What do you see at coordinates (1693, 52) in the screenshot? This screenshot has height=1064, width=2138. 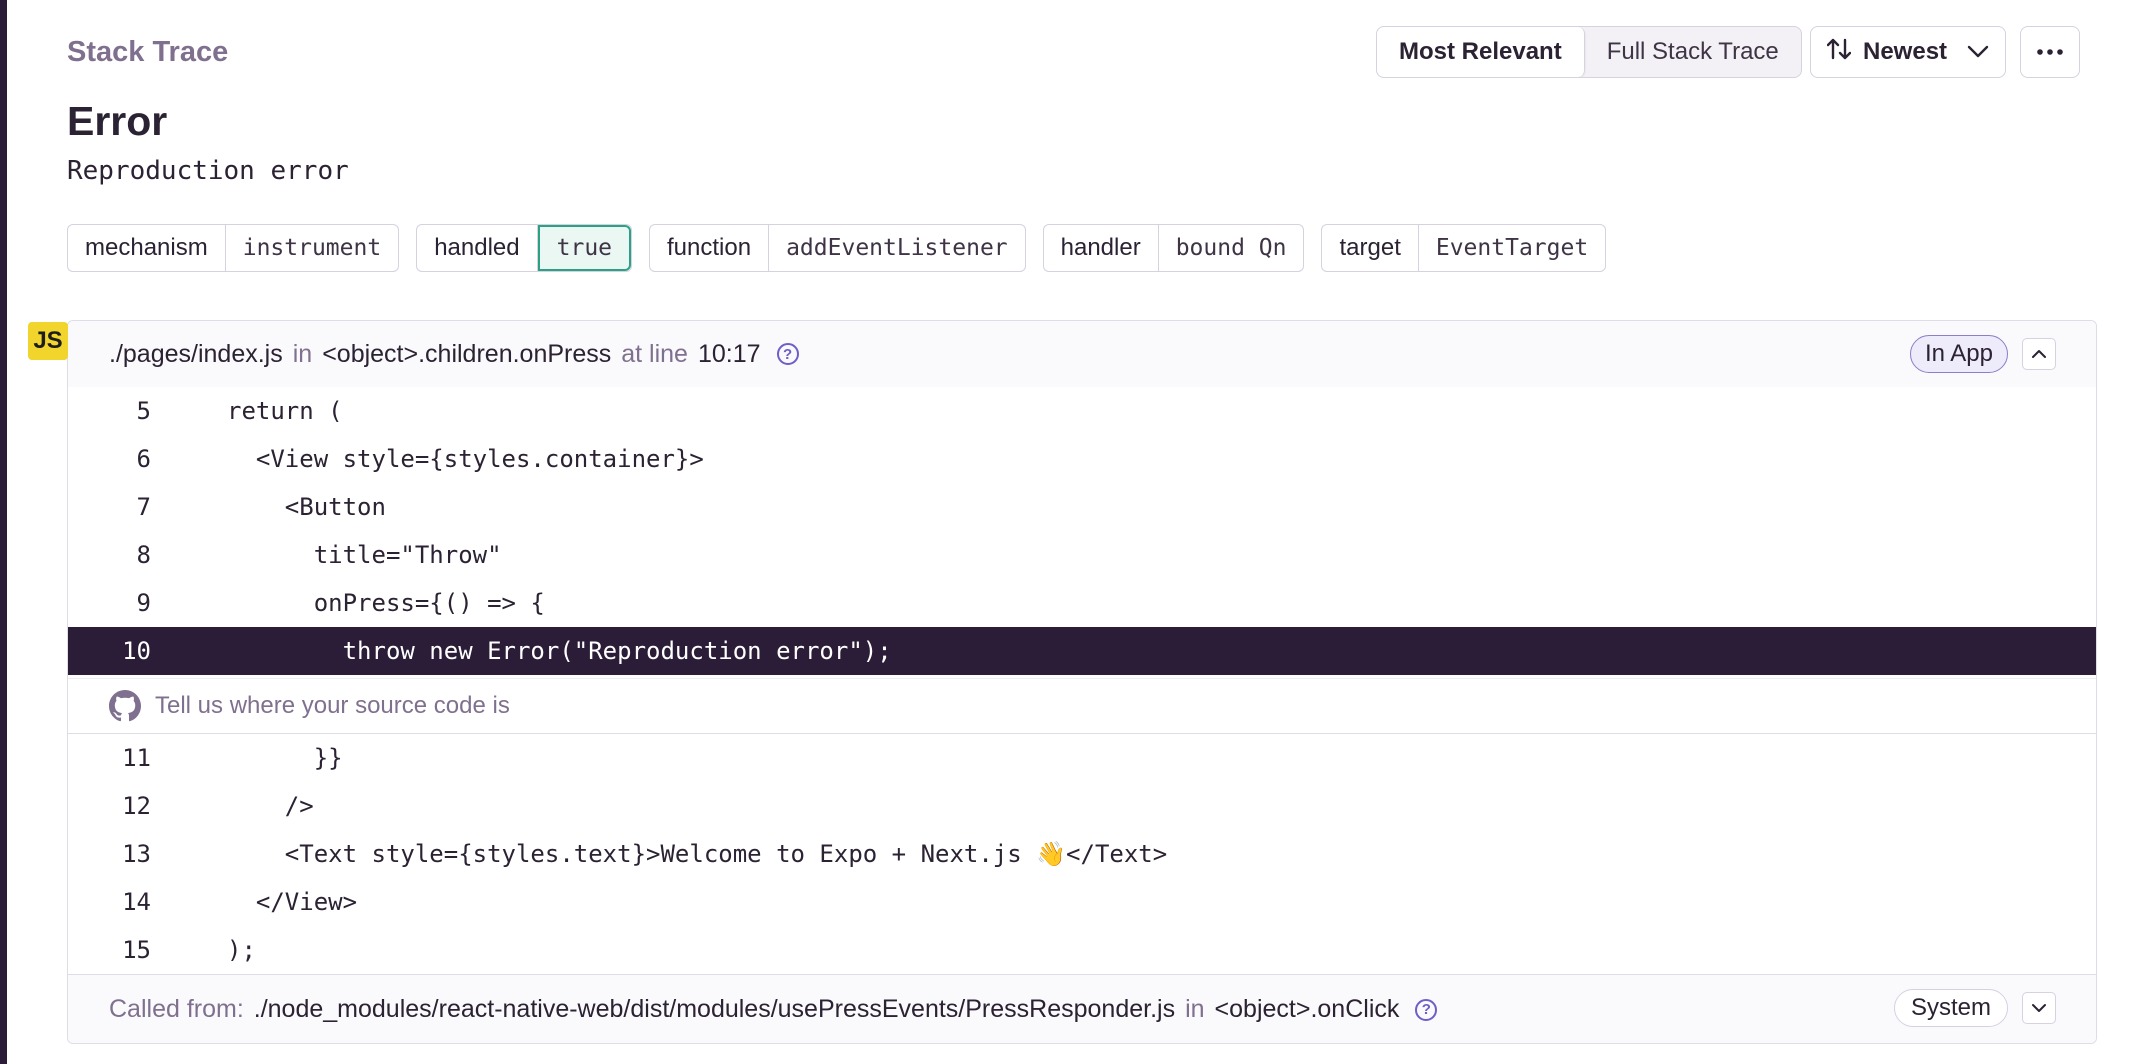 I see `full-stack-trace-button: Full Stack Trace` at bounding box center [1693, 52].